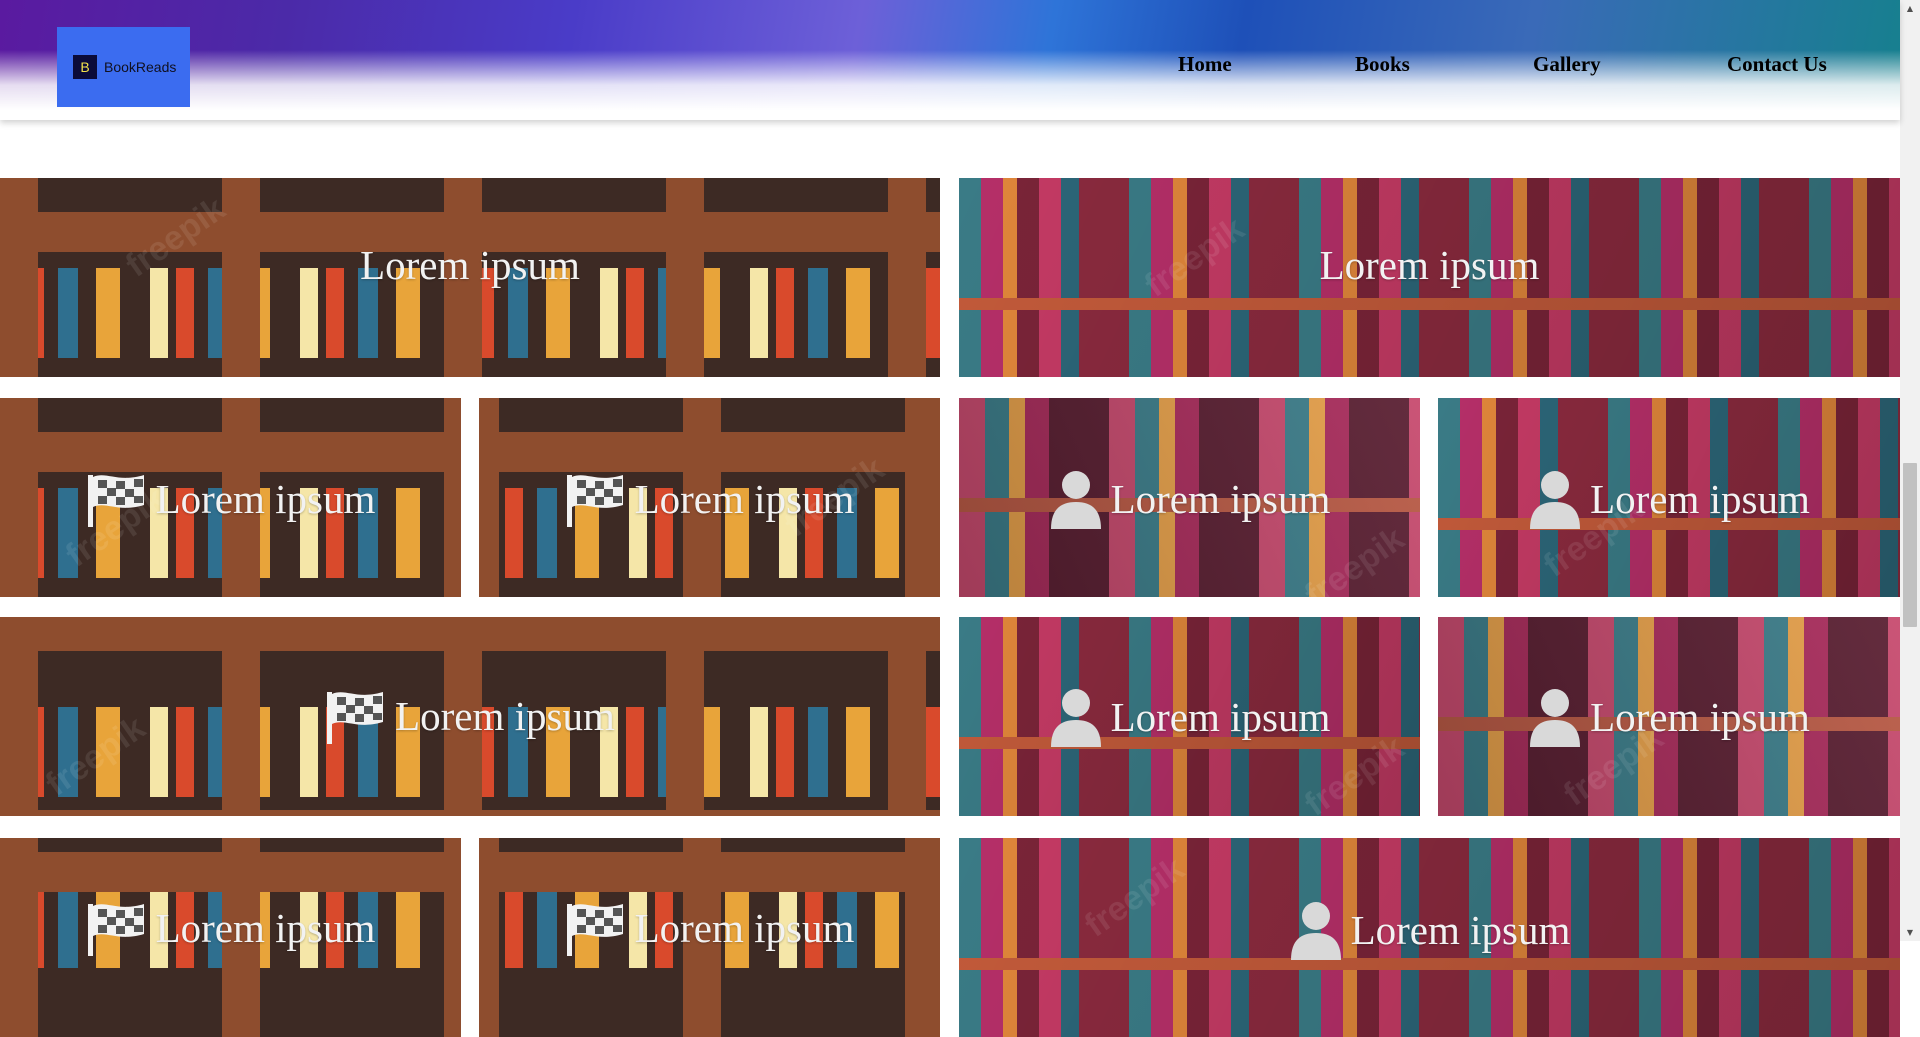  Describe the element at coordinates (1910, 8) in the screenshot. I see `scroll-up-arrow-icon: ▲` at that location.